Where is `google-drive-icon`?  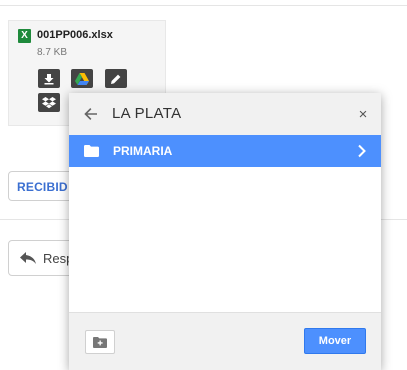 google-drive-icon is located at coordinates (82, 78).